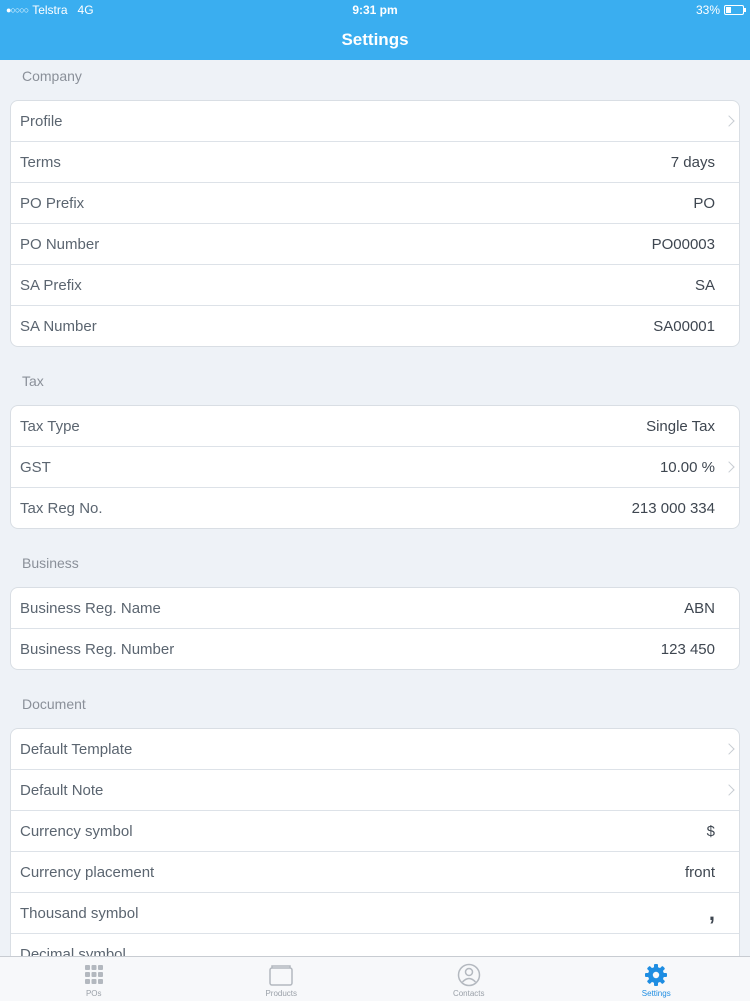 This screenshot has height=1001, width=750. Describe the element at coordinates (364, 913) in the screenshot. I see `row-label: Thousand symbol` at that location.